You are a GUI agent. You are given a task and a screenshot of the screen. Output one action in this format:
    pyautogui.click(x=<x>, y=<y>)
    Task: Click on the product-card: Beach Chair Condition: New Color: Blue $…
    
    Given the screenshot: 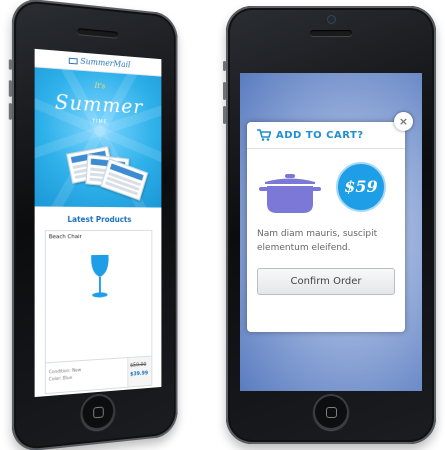 What is the action you would take?
    pyautogui.click(x=98, y=312)
    